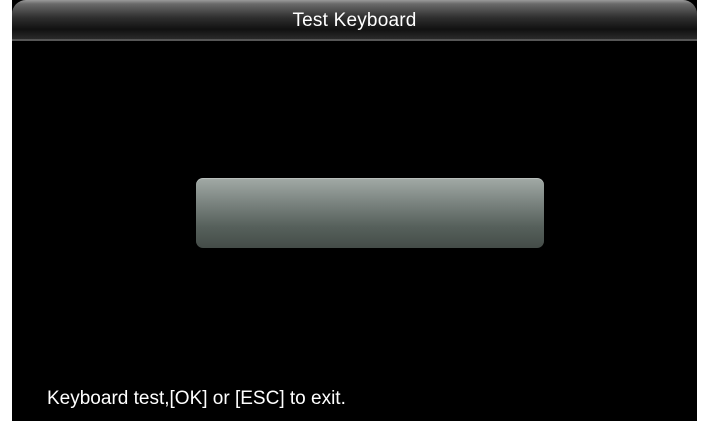 The image size is (709, 421). What do you see at coordinates (196, 398) in the screenshot?
I see `status-message: Keyboard test,[OK] or [ESC] to exit.` at bounding box center [196, 398].